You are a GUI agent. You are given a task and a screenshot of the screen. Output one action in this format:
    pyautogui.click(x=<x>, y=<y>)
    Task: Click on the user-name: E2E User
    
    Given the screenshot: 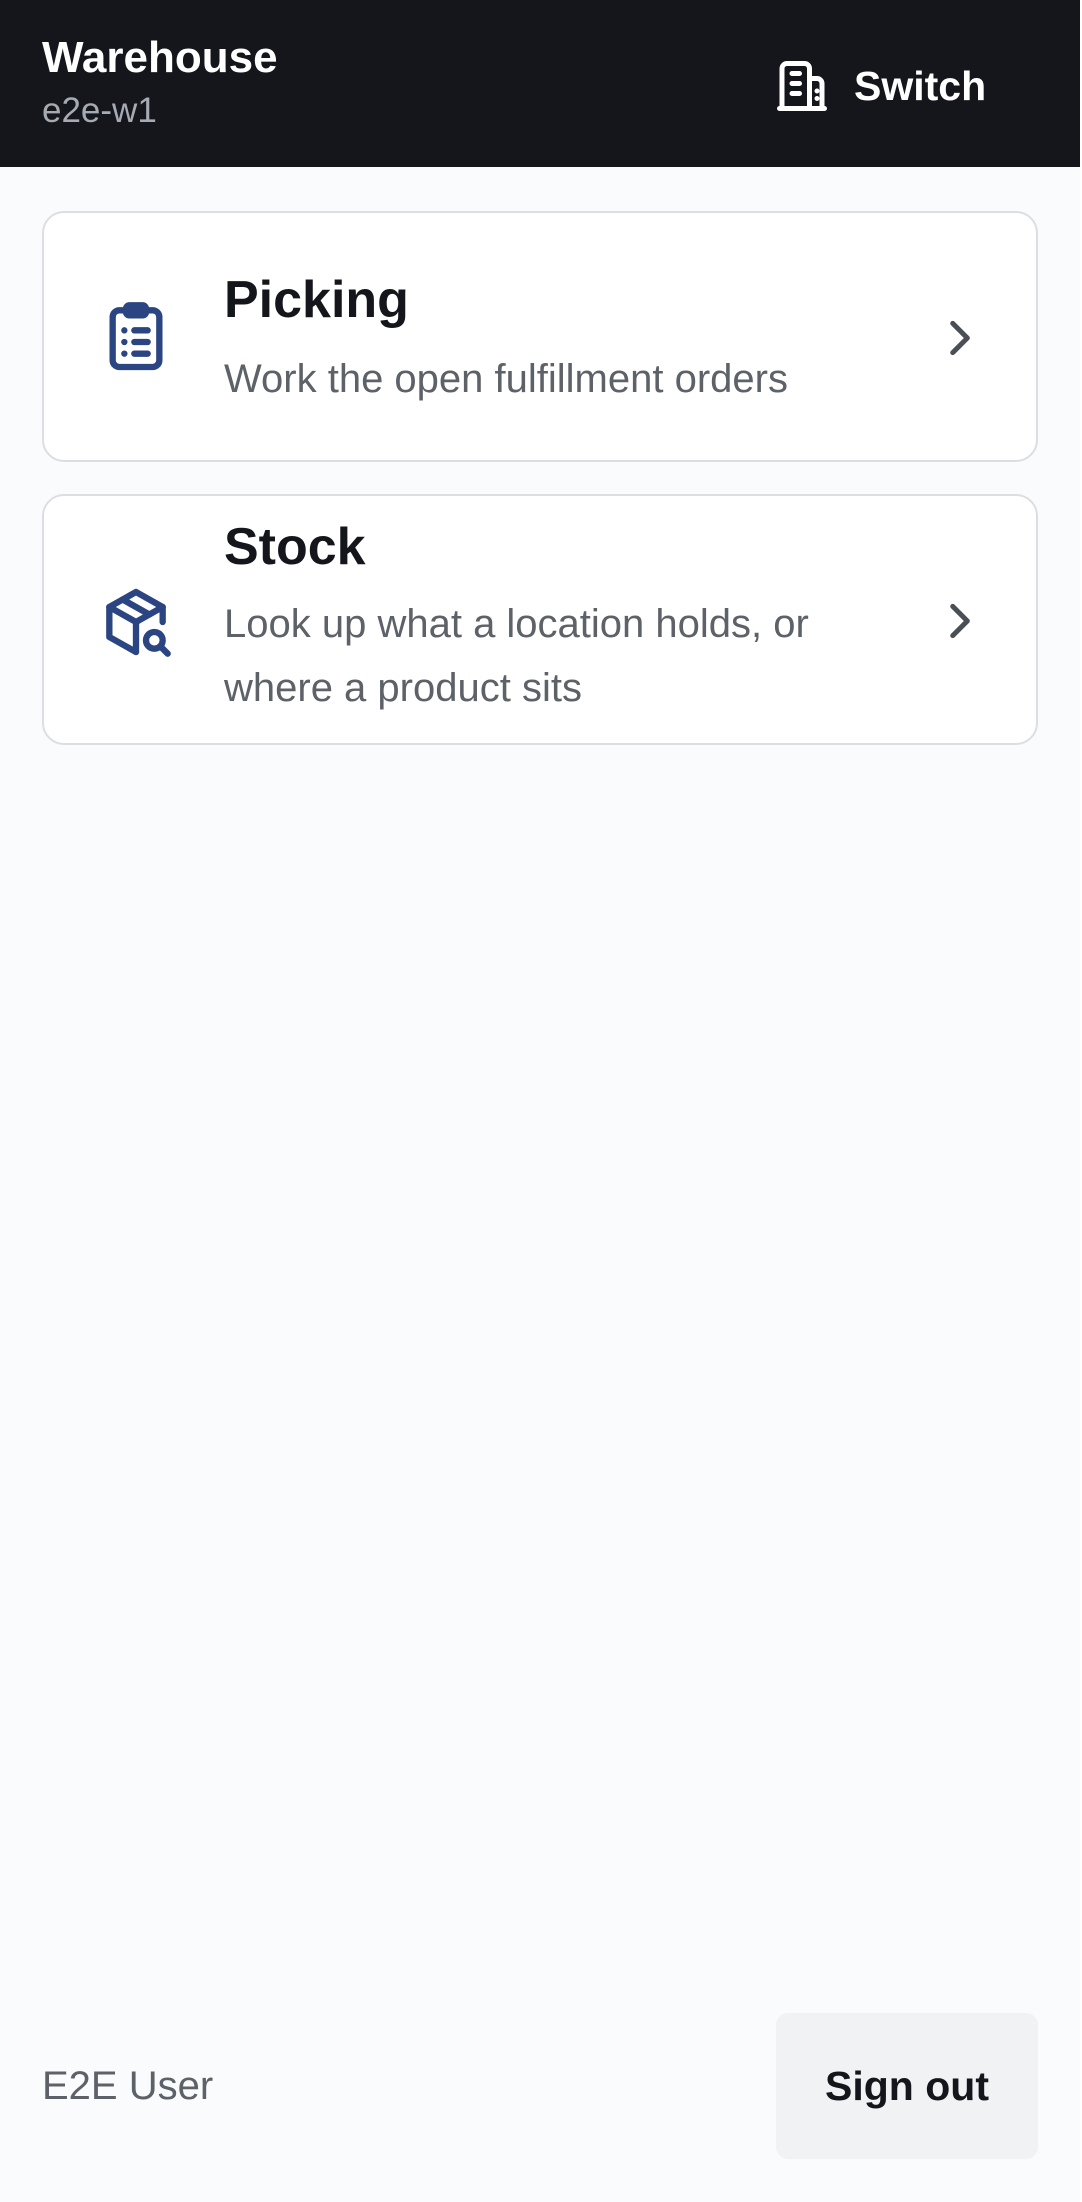 What is the action you would take?
    pyautogui.click(x=128, y=2086)
    